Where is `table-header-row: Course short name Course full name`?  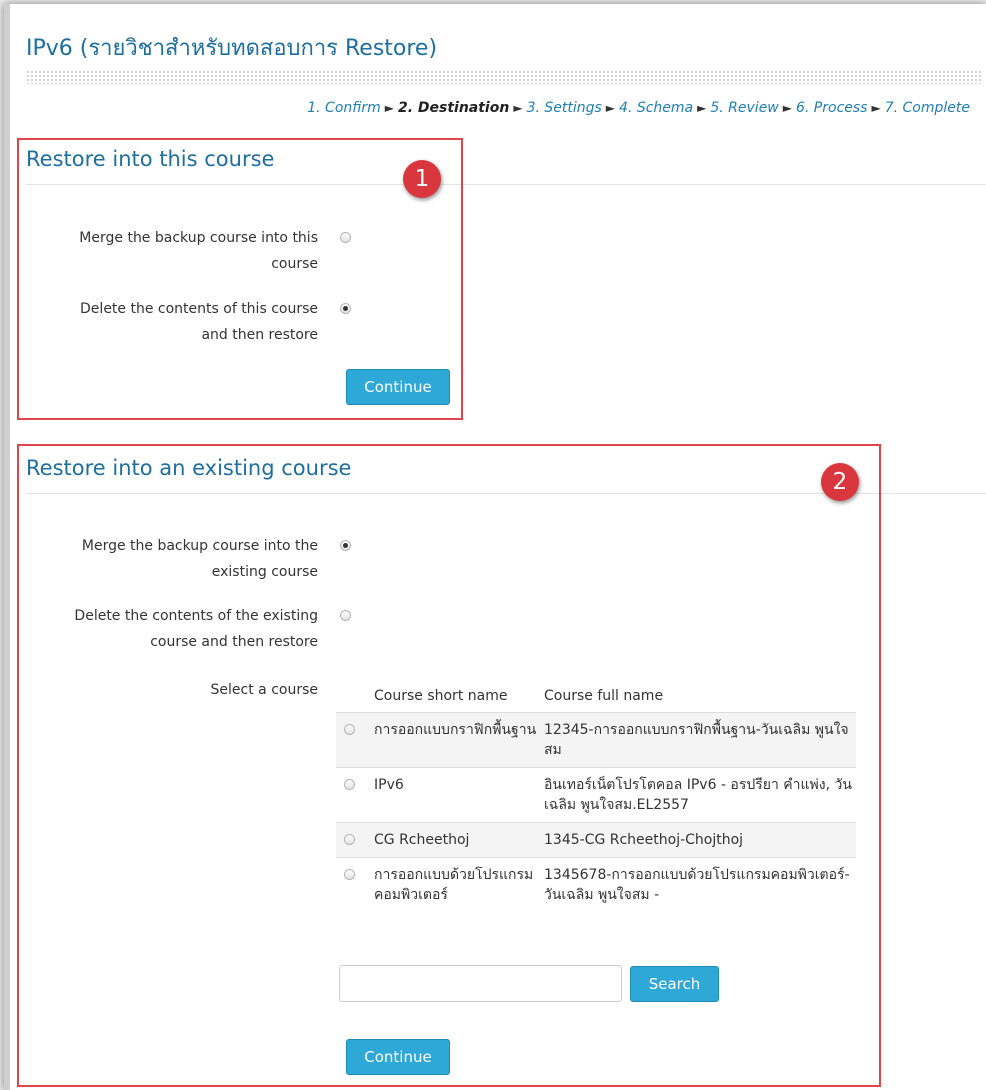 table-header-row: Course short name Course full name is located at coordinates (596, 696).